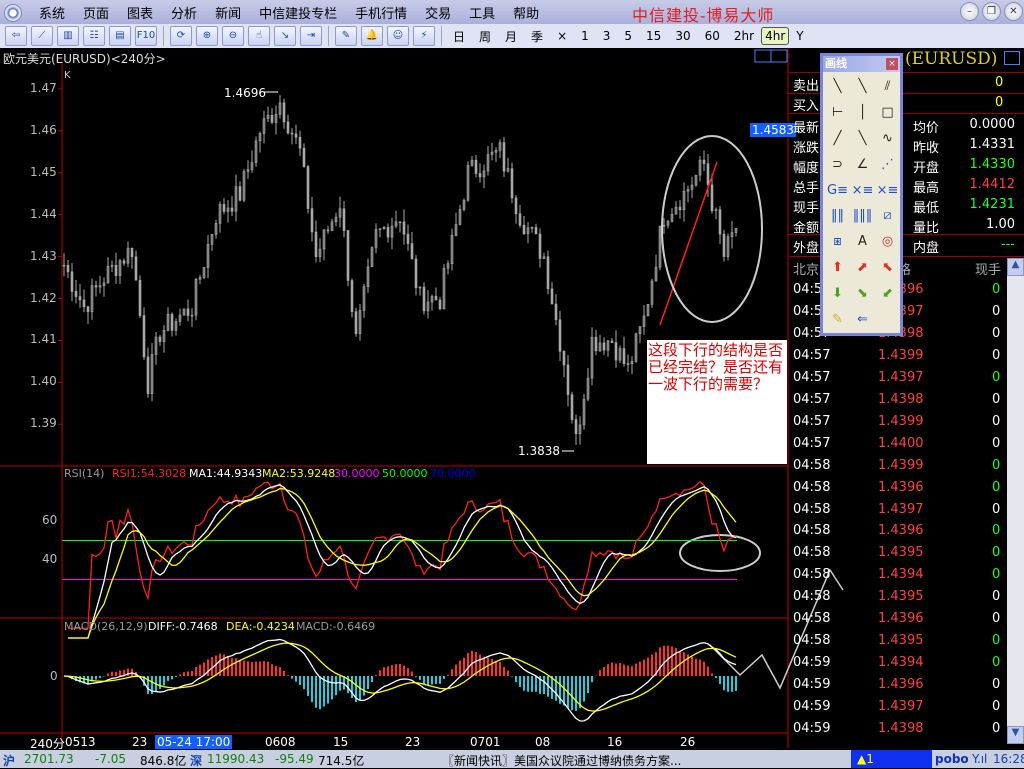  I want to click on period-button: 2hr, so click(744, 36).